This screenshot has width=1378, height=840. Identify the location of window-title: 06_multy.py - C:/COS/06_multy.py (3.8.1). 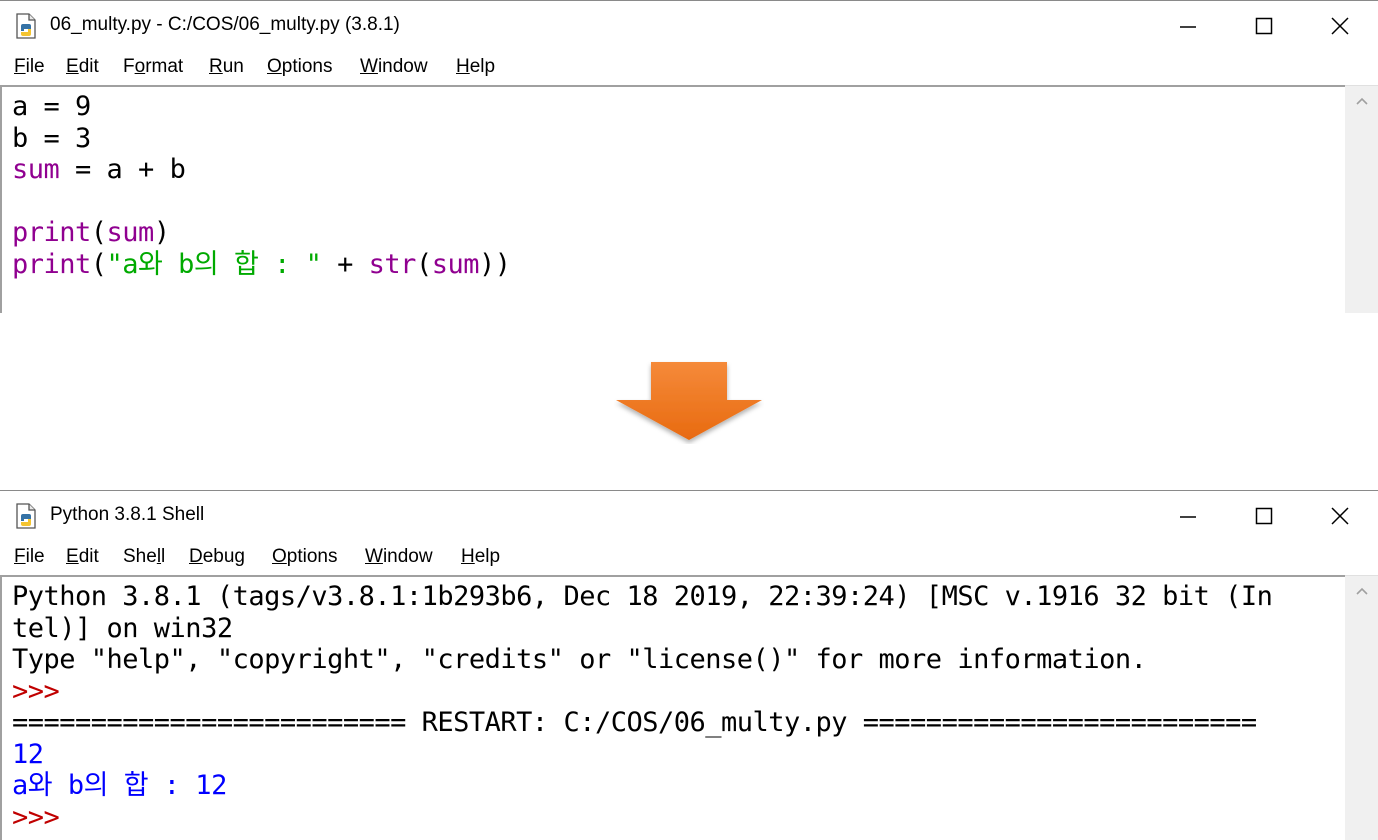
(225, 24).